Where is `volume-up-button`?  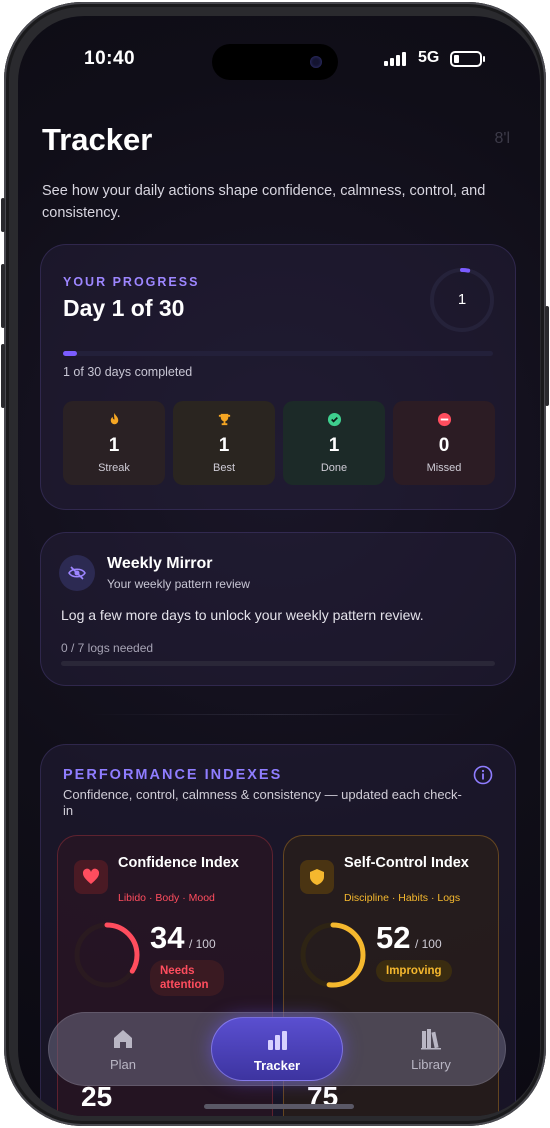
volume-up-button is located at coordinates (3, 296).